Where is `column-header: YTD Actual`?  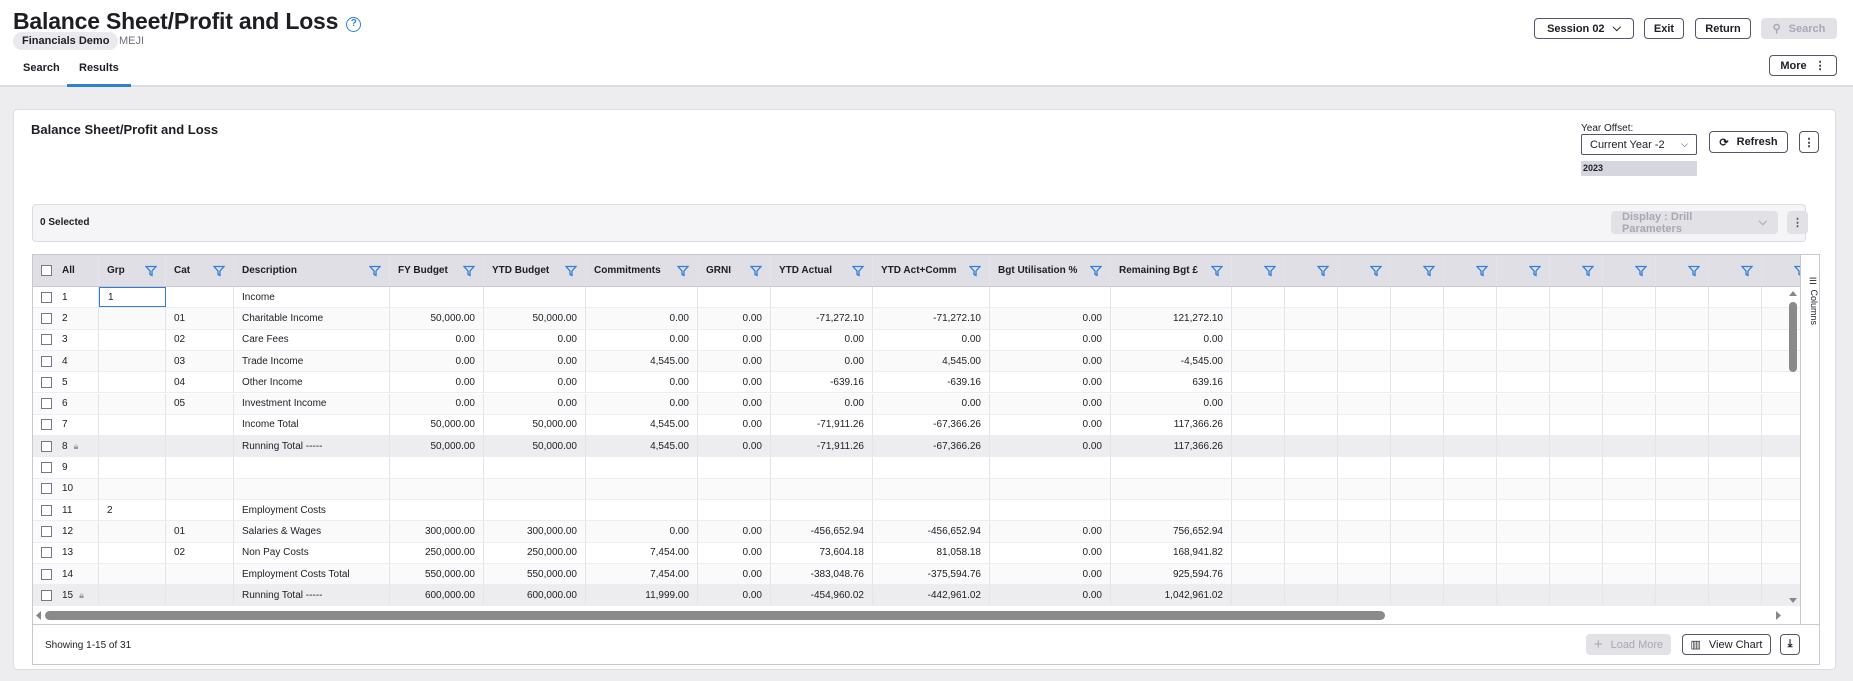 column-header: YTD Actual is located at coordinates (822, 270).